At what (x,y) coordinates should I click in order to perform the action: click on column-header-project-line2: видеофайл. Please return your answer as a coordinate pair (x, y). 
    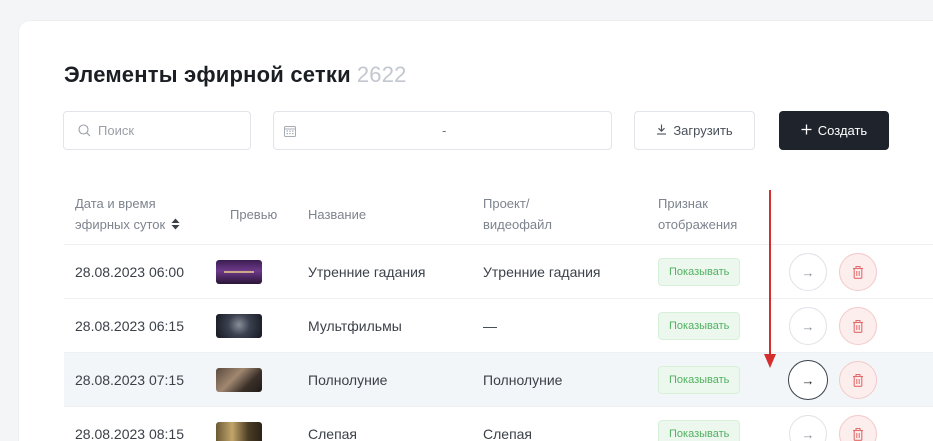
    Looking at the image, I should click on (517, 224).